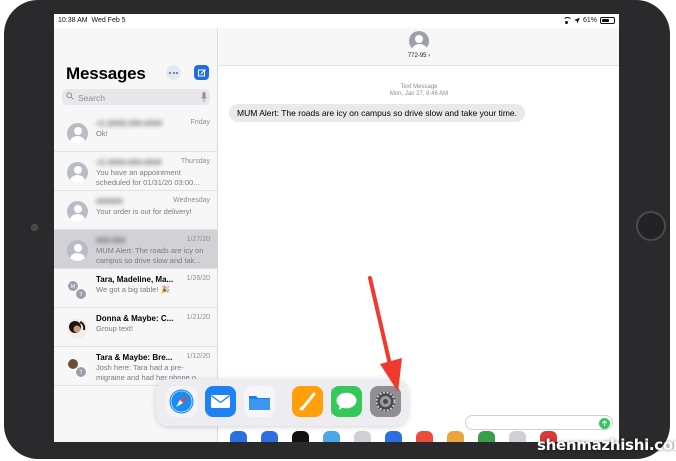 The image size is (676, 461). Describe the element at coordinates (198, 317) in the screenshot. I see `conversation-date: 1/21/20` at that location.